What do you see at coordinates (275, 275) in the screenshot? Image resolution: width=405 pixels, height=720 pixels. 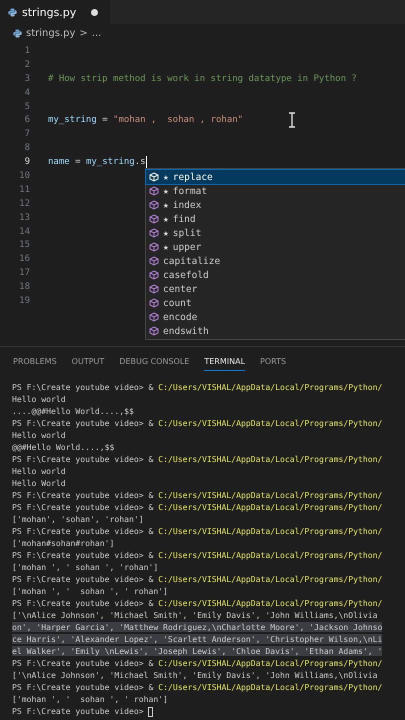 I see `suggestion-item: casefold` at bounding box center [275, 275].